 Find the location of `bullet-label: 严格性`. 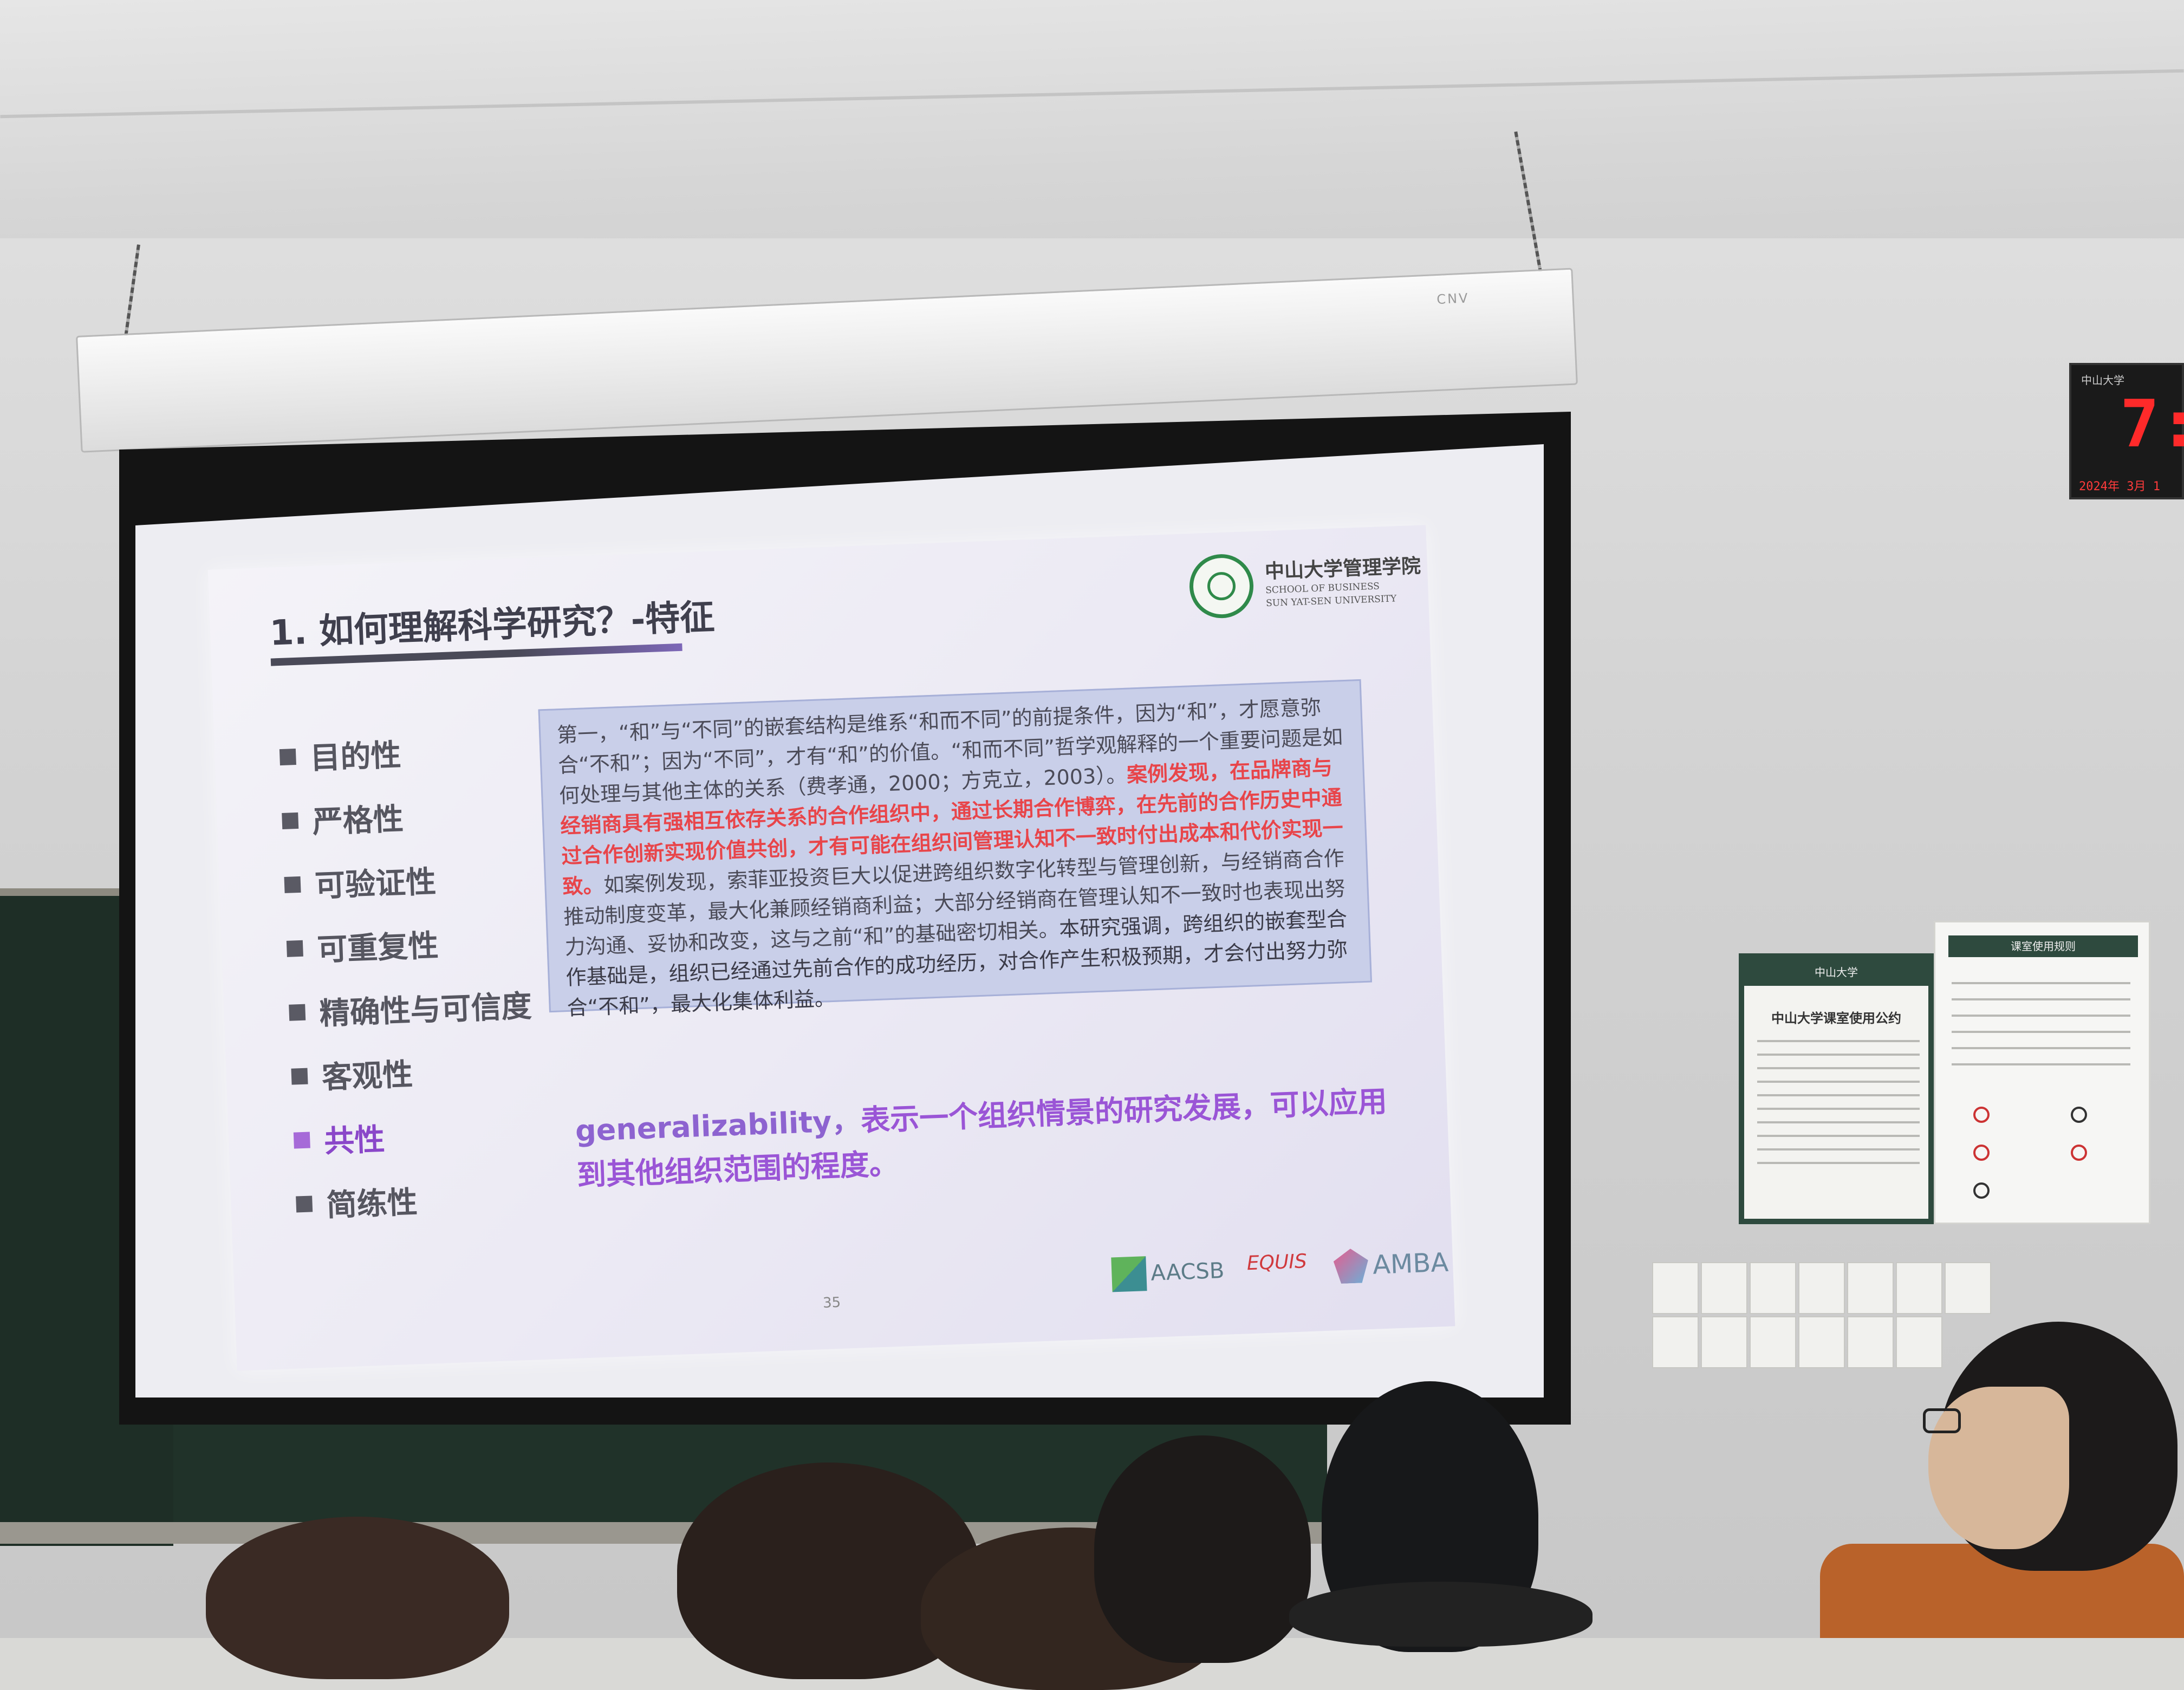

bullet-label: 严格性 is located at coordinates (357, 820).